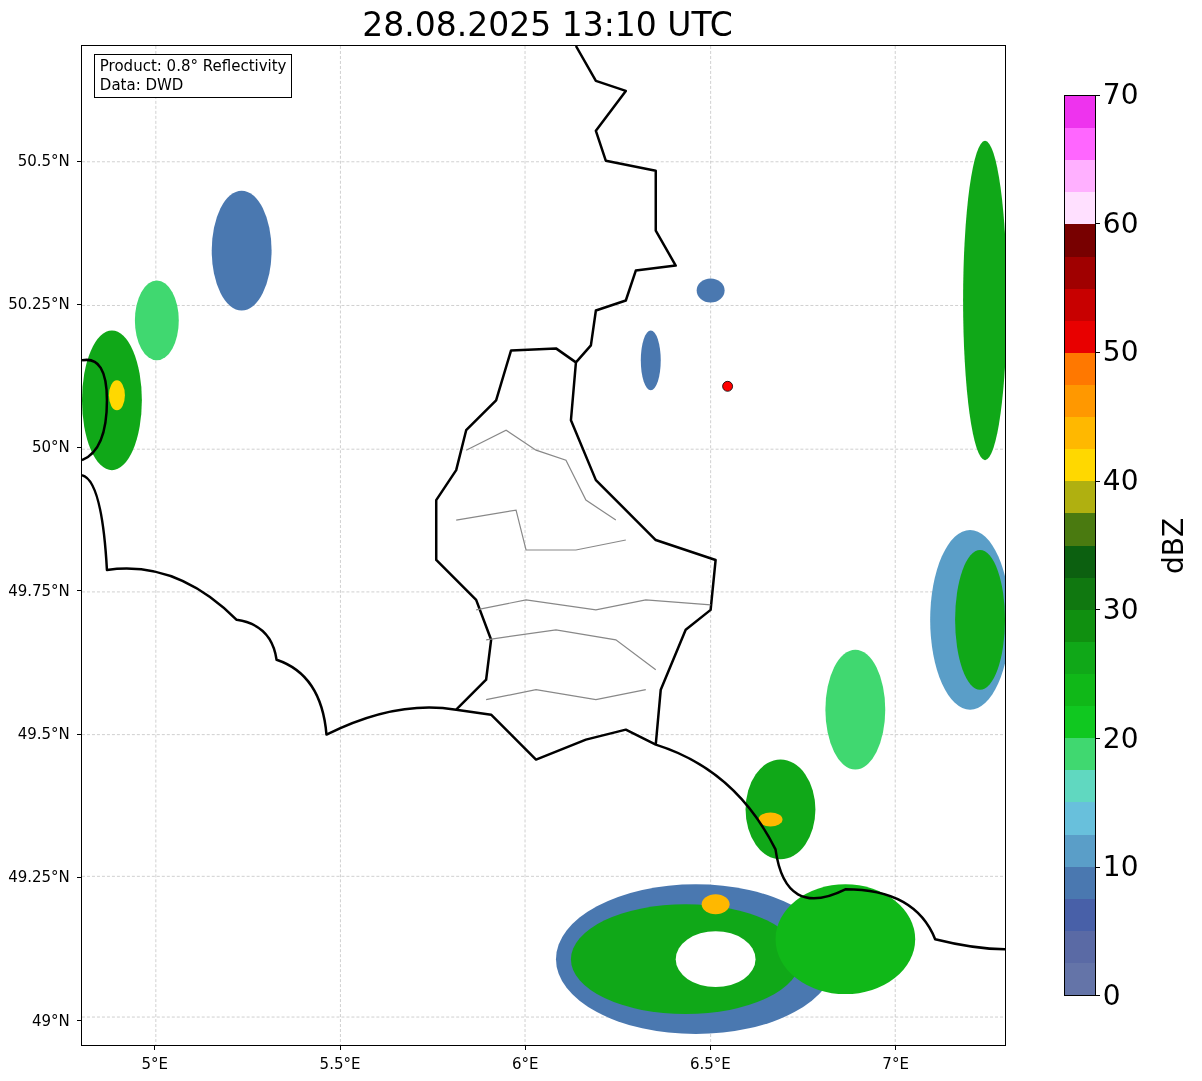 The height and width of the screenshot is (1081, 1202). What do you see at coordinates (155, 1064) in the screenshot?
I see `axis-tick-label: 5°E` at bounding box center [155, 1064].